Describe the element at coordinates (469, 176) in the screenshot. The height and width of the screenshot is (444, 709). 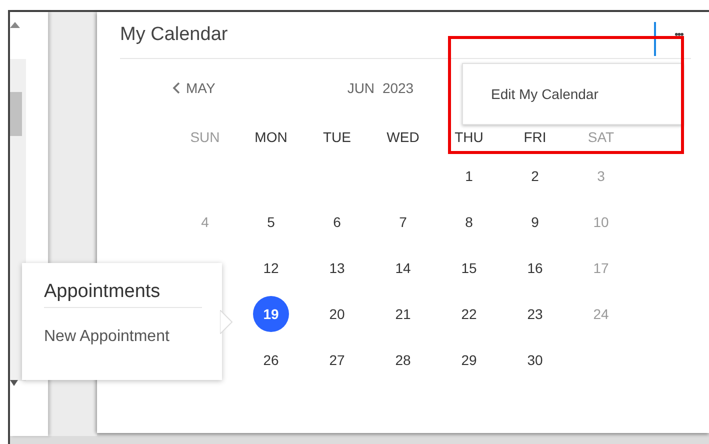
I see `day-cell: 1` at that location.